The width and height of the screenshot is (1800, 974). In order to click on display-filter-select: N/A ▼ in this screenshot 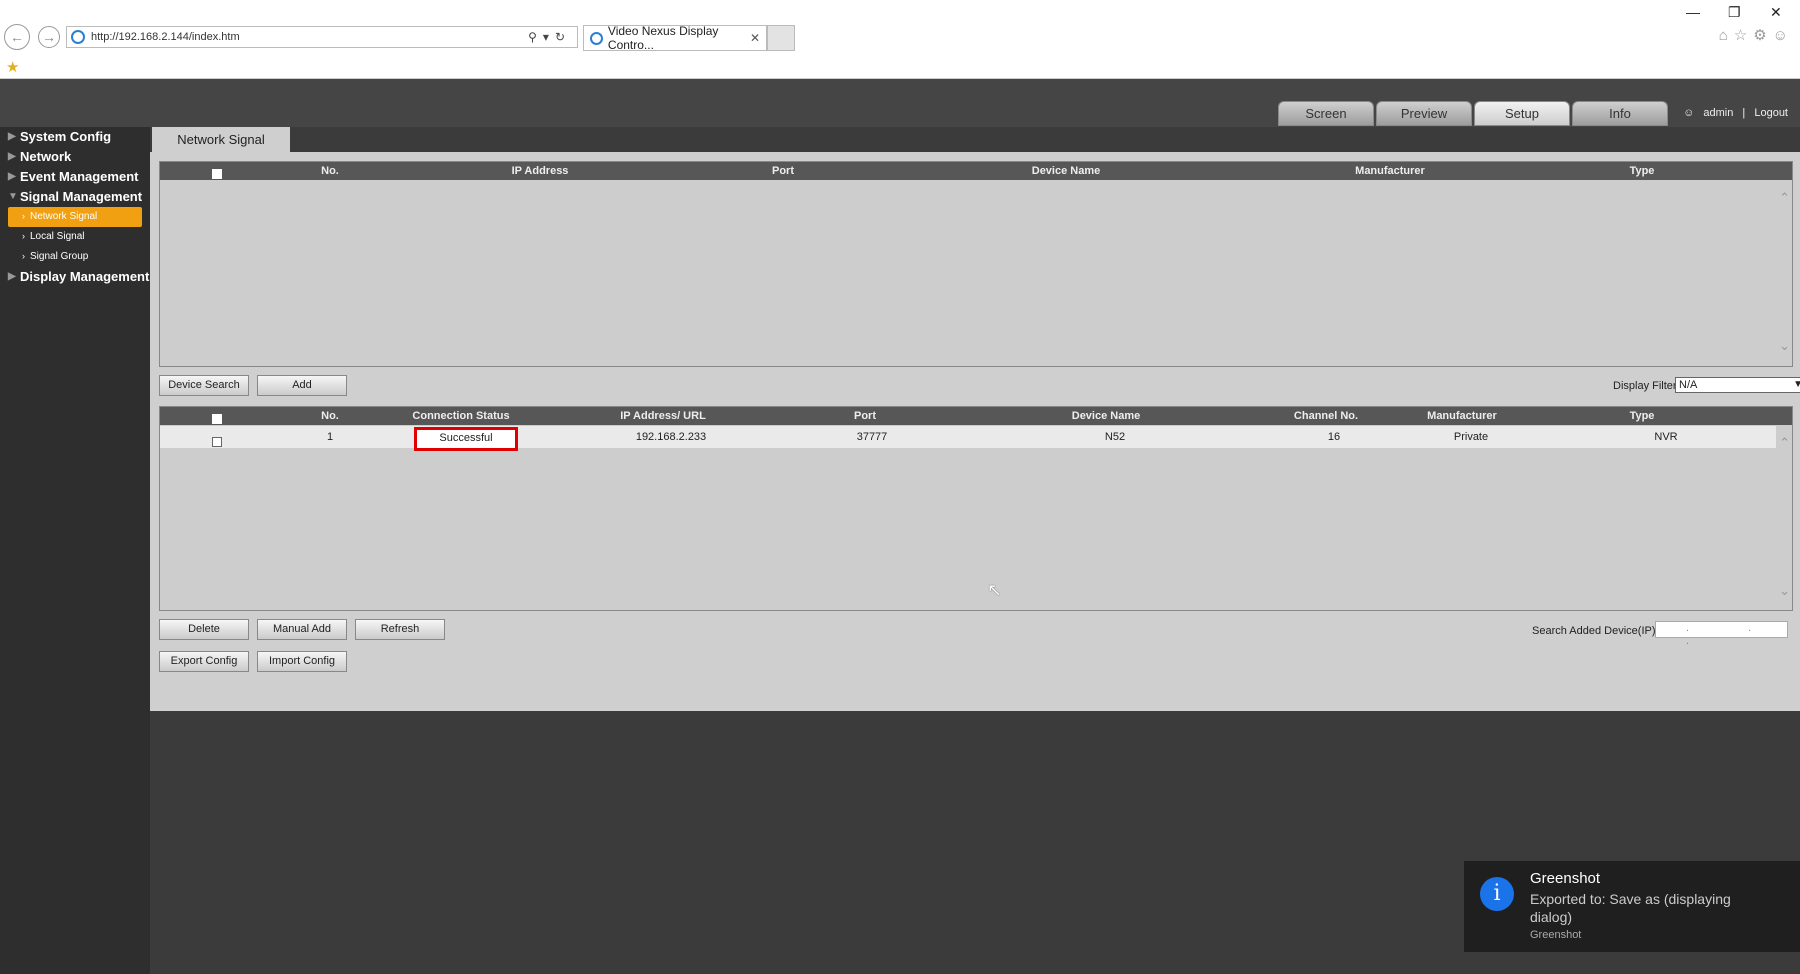, I will do `click(1737, 385)`.